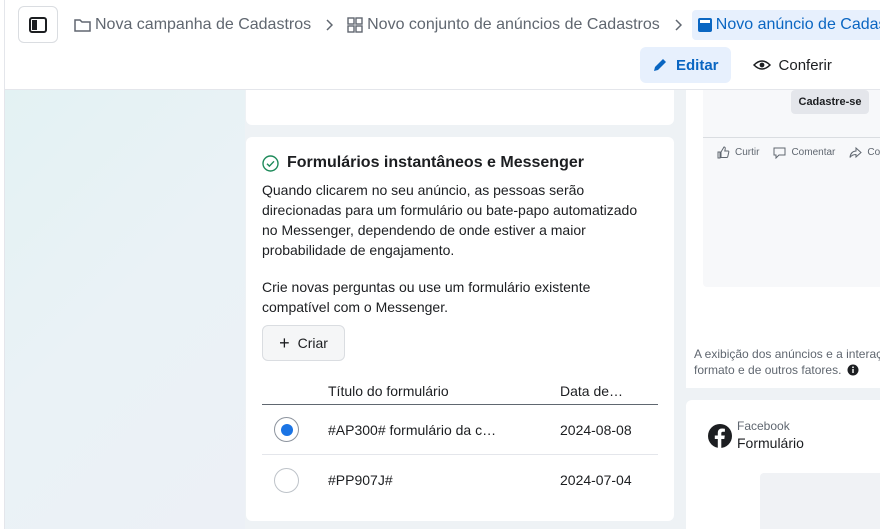  What do you see at coordinates (856, 152) in the screenshot?
I see `share-icon` at bounding box center [856, 152].